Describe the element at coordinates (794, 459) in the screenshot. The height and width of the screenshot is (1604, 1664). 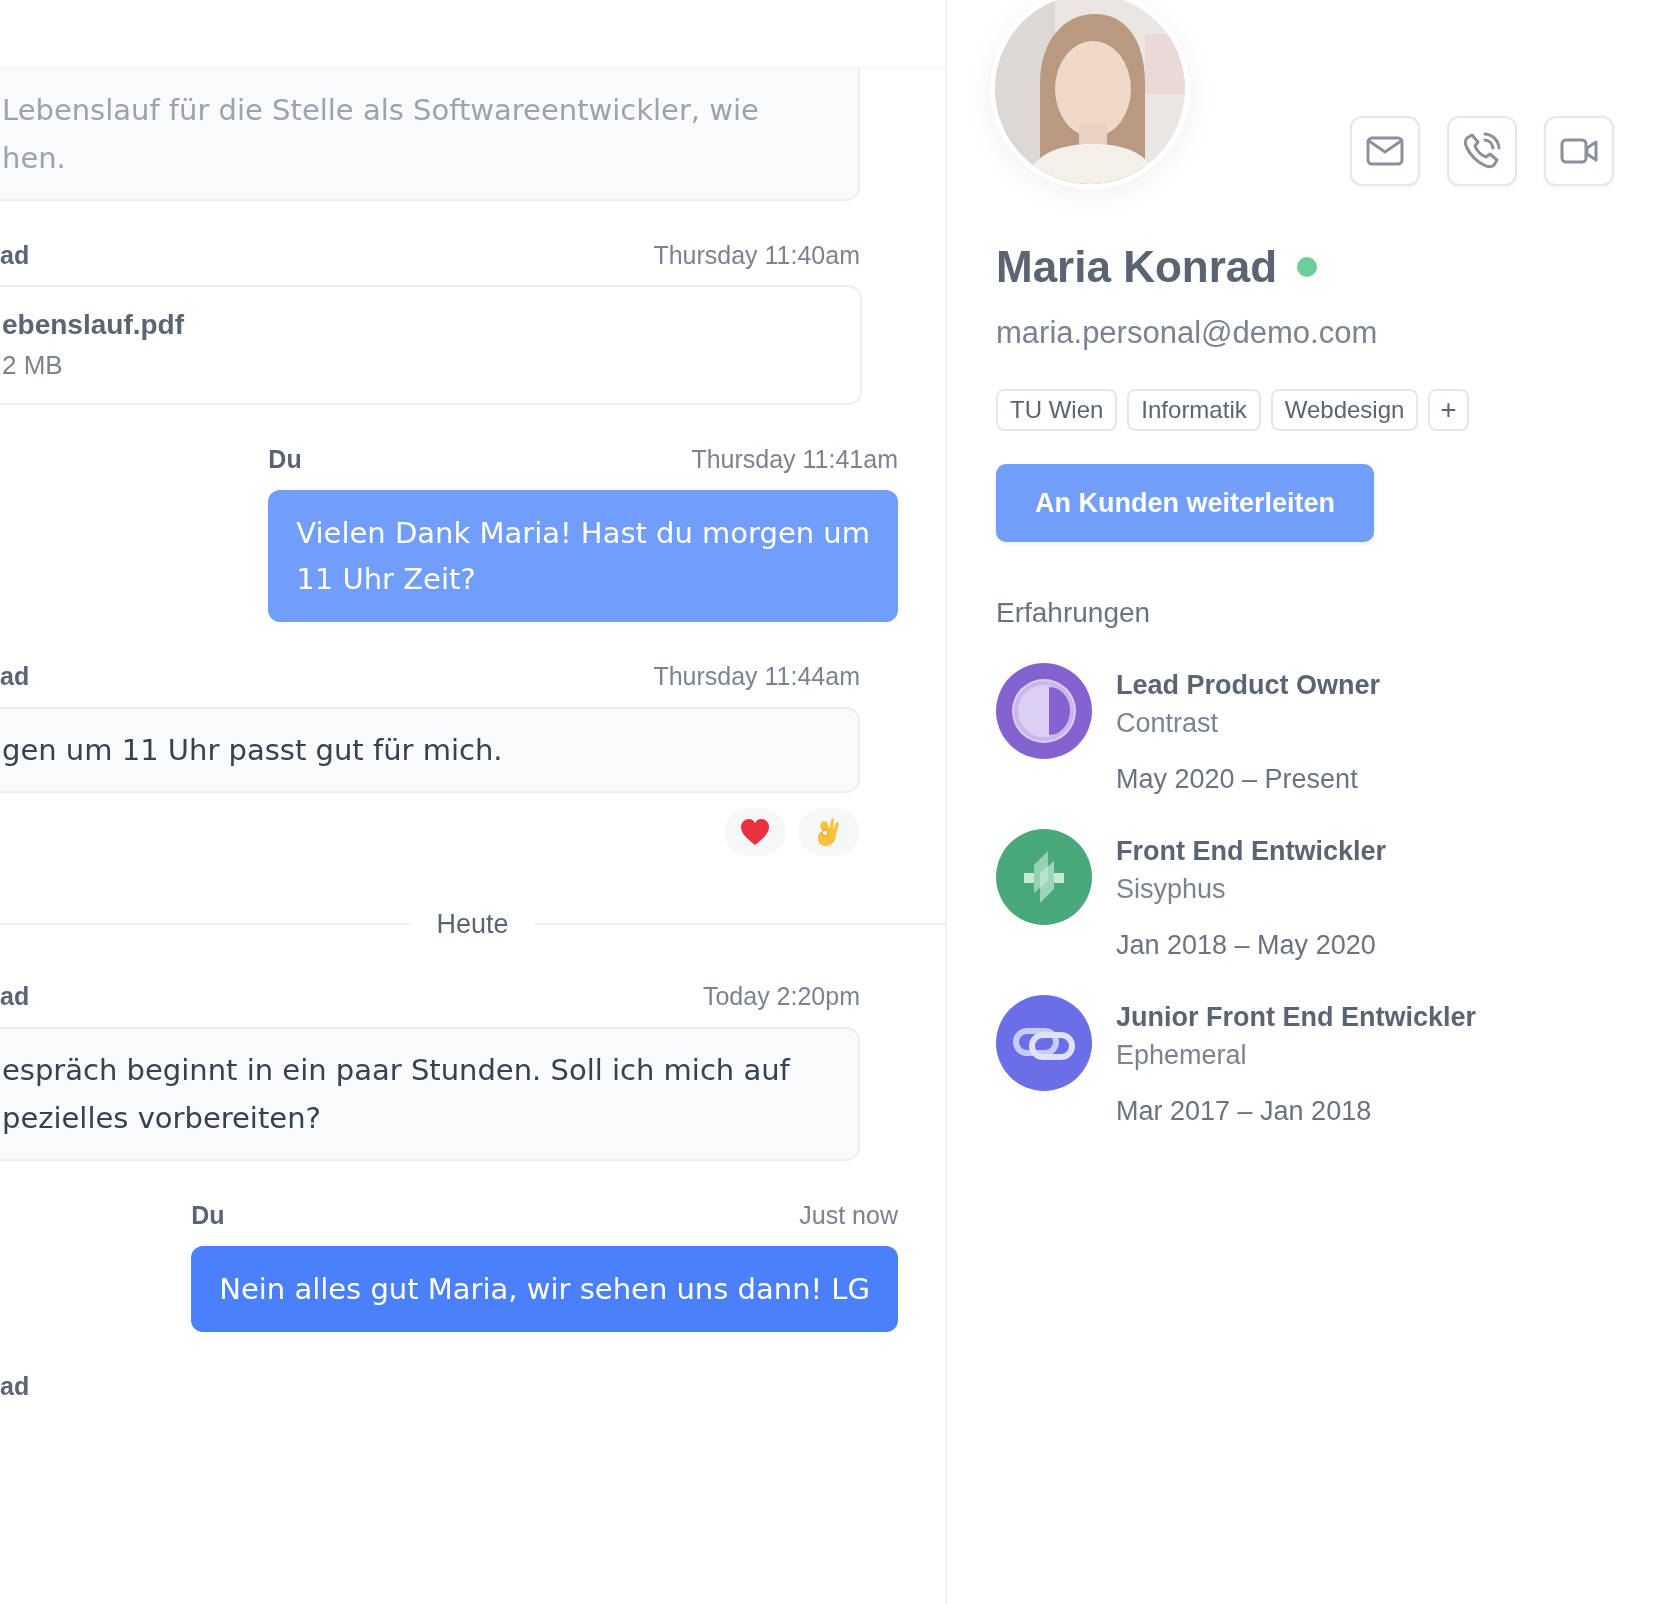
I see `message-time: Thursday 11:41am` at that location.